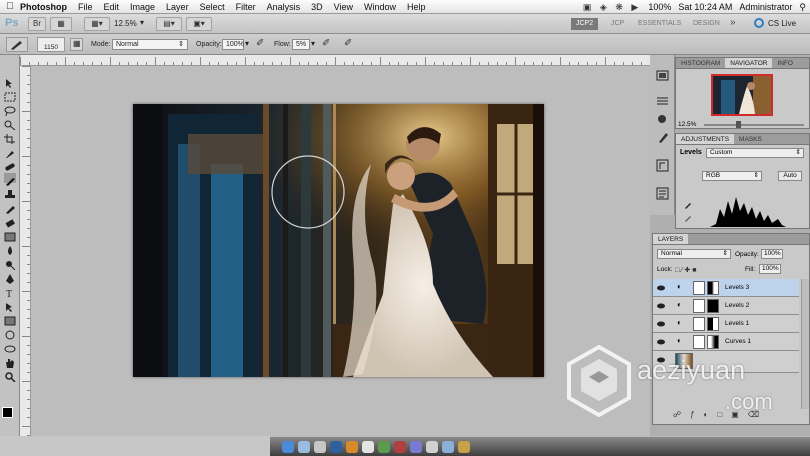  Describe the element at coordinates (805, 344) in the screenshot. I see `layers-scrollbar` at that location.